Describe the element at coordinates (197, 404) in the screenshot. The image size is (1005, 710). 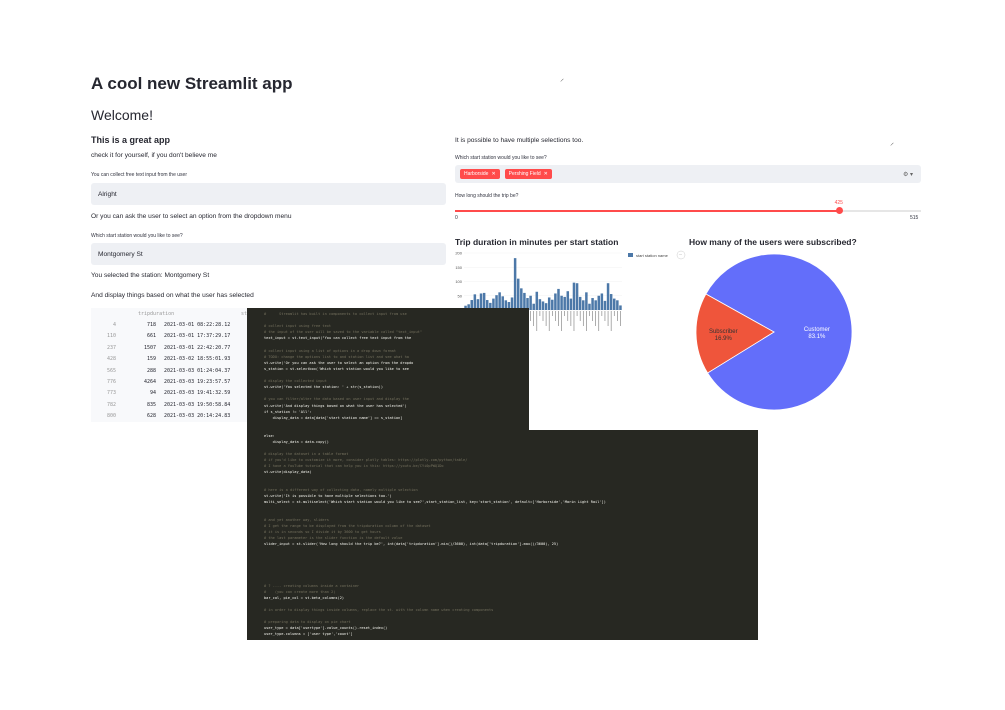
I see `table-cell-starttime: 2021-03-03 19:50:58.84` at that location.